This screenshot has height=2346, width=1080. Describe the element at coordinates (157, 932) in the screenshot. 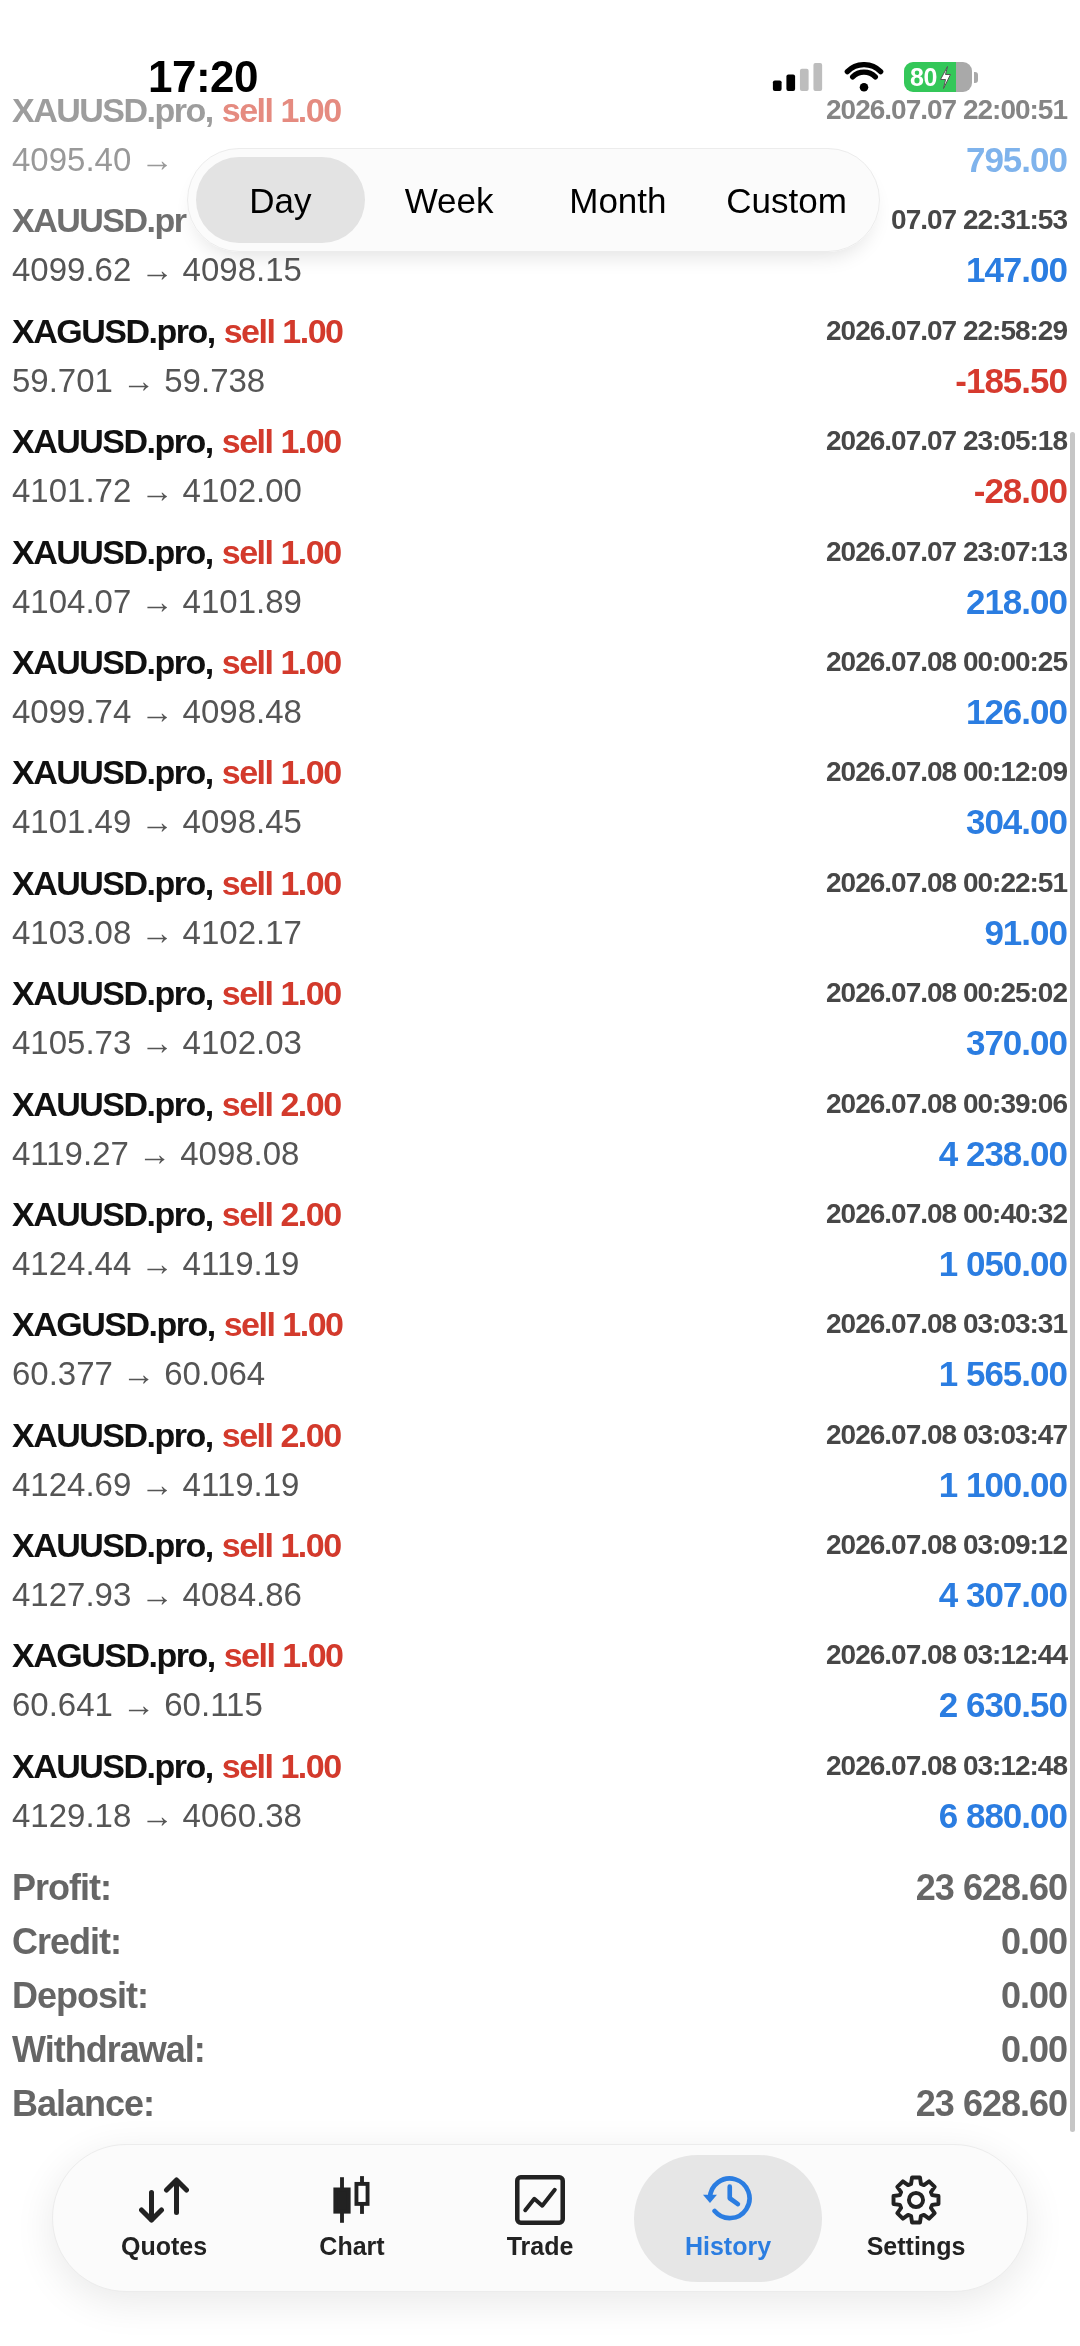

I see `trade-prices: 4103.08 → 4102.17` at that location.